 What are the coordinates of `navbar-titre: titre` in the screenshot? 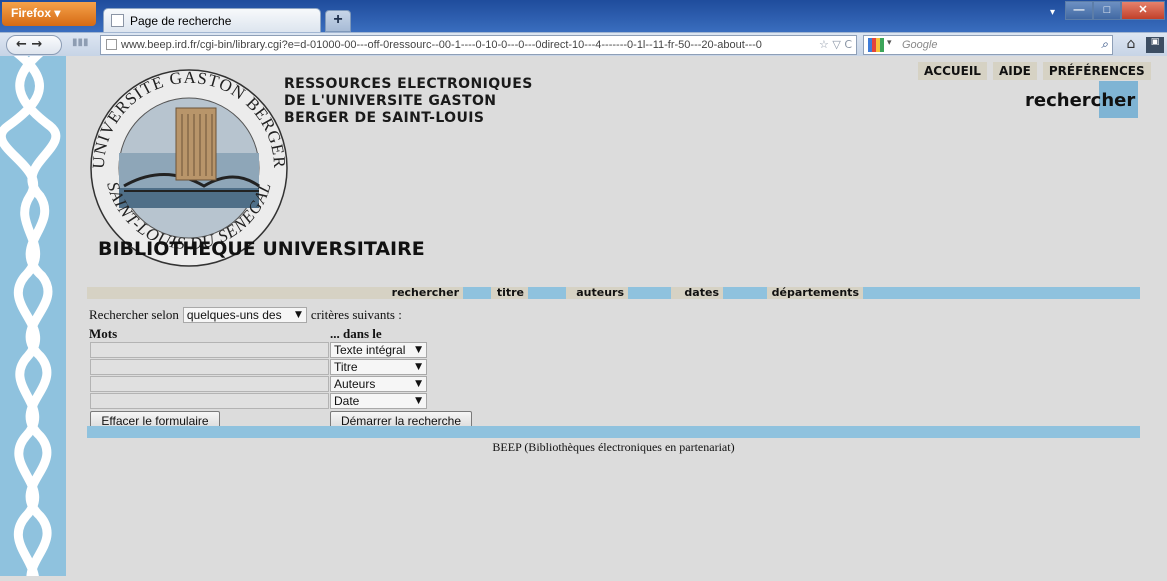 It's located at (509, 293).